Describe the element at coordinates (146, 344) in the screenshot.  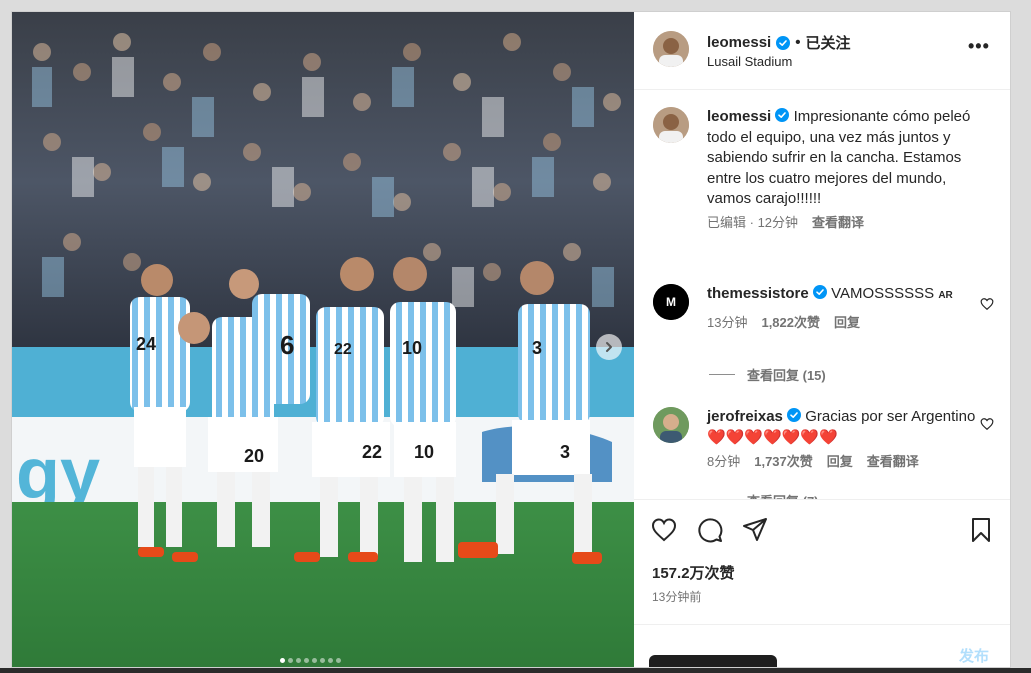
I see `jersey-number: 24` at that location.